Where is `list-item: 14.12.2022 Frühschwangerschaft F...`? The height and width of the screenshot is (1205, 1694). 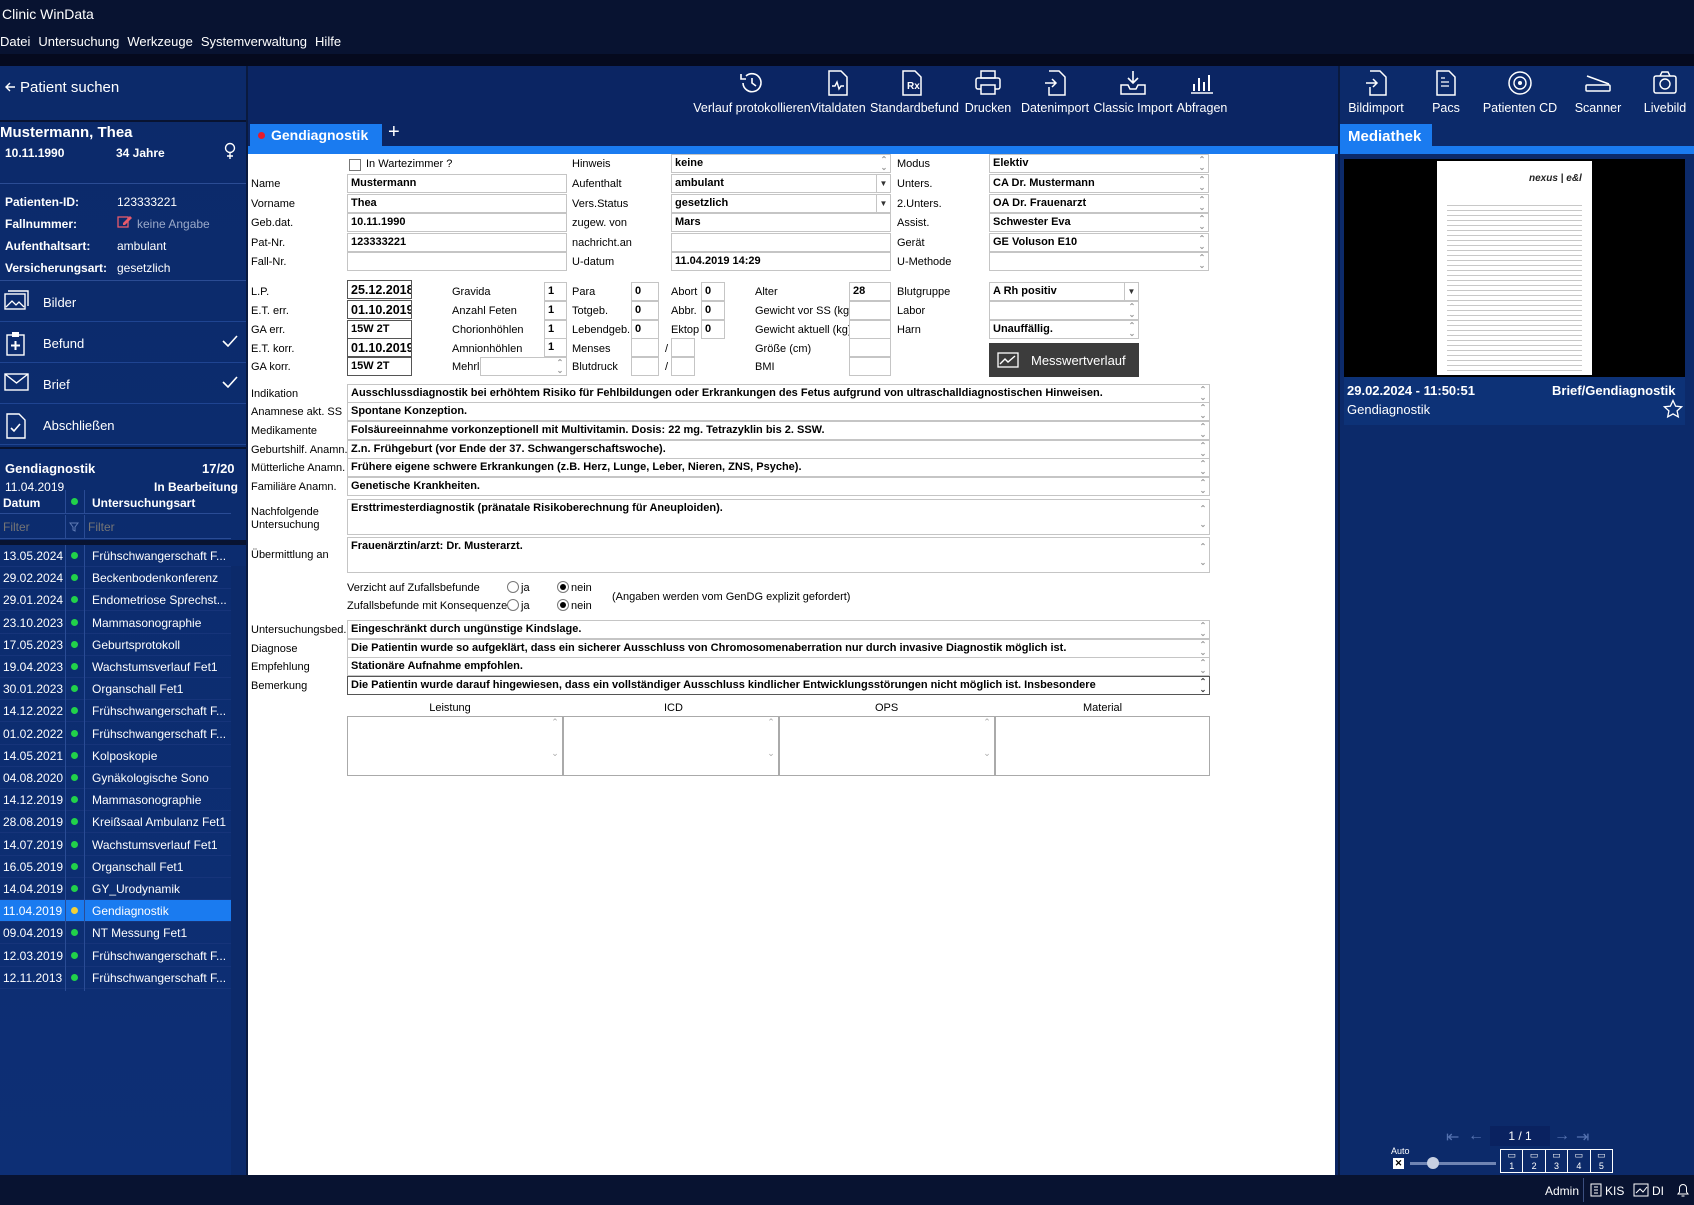 list-item: 14.12.2022 Frühschwangerschaft F... is located at coordinates (115, 712).